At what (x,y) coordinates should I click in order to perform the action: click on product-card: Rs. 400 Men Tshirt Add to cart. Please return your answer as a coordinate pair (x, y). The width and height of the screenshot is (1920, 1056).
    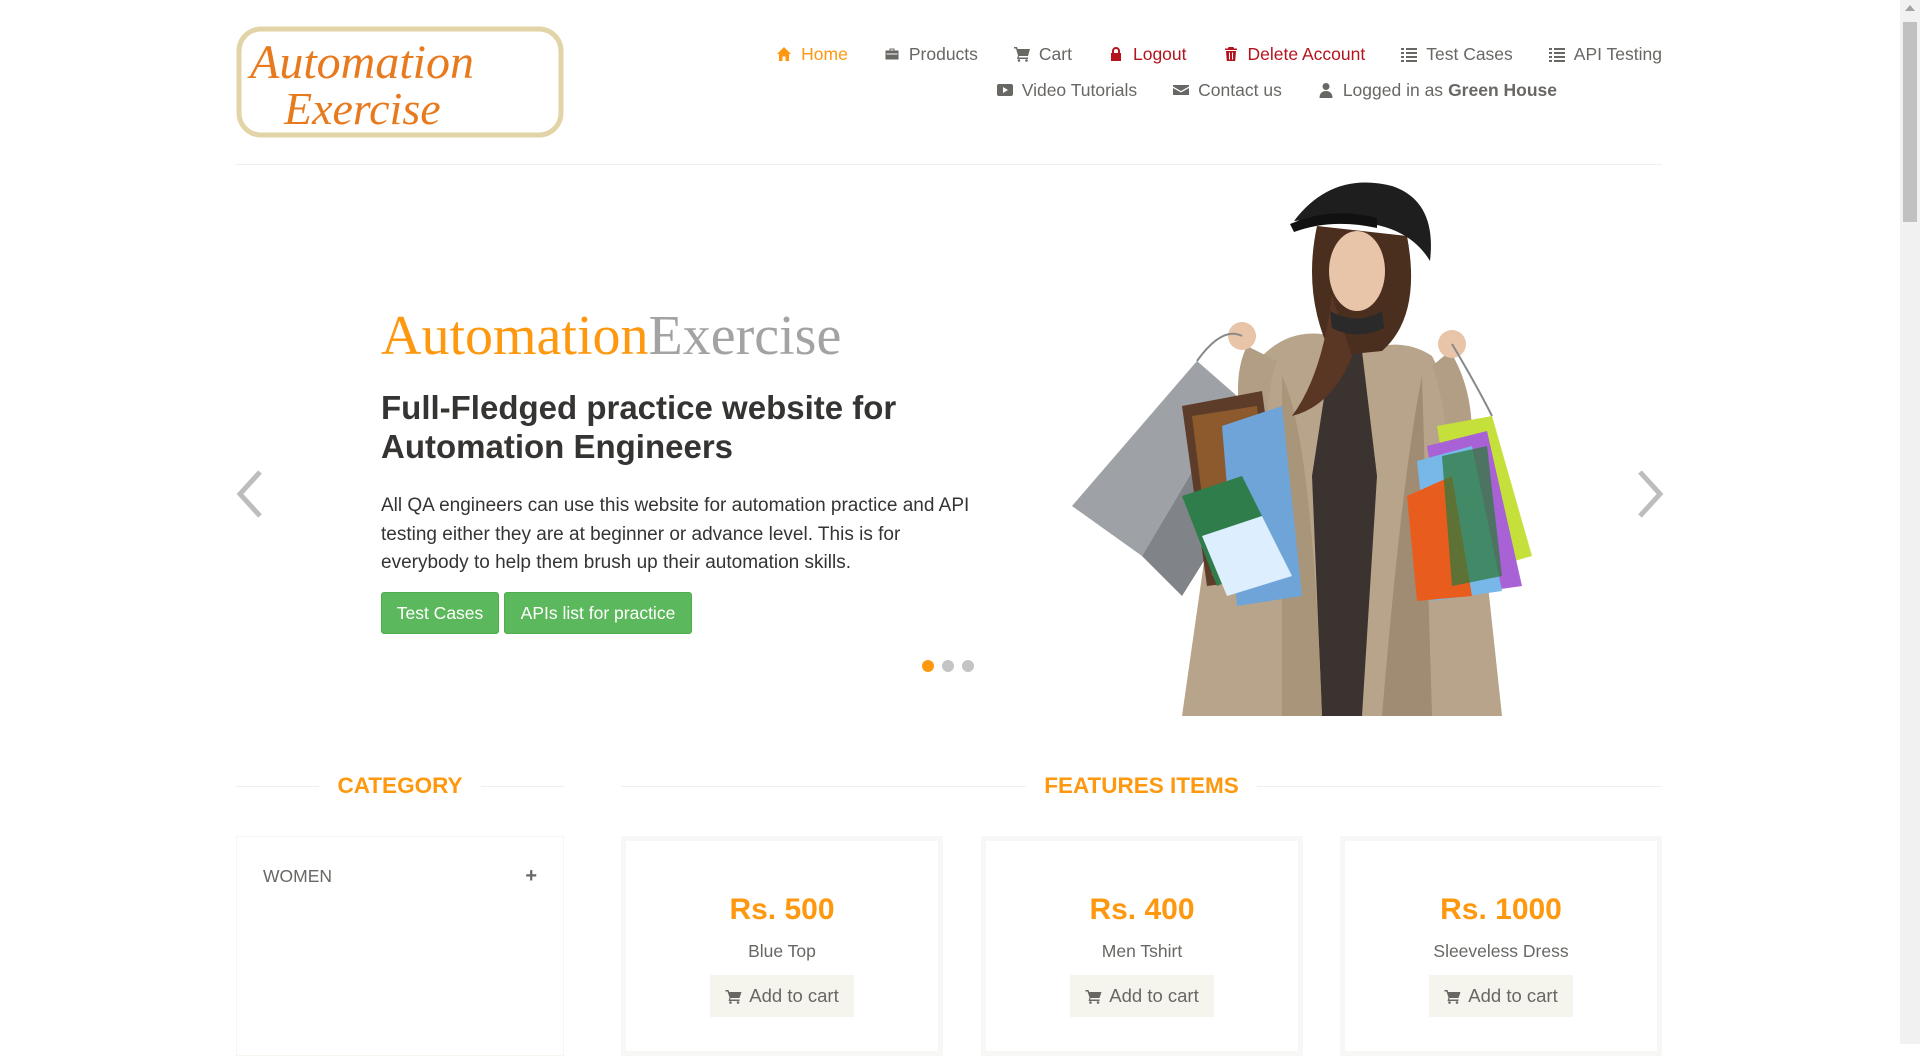
    Looking at the image, I should click on (1142, 946).